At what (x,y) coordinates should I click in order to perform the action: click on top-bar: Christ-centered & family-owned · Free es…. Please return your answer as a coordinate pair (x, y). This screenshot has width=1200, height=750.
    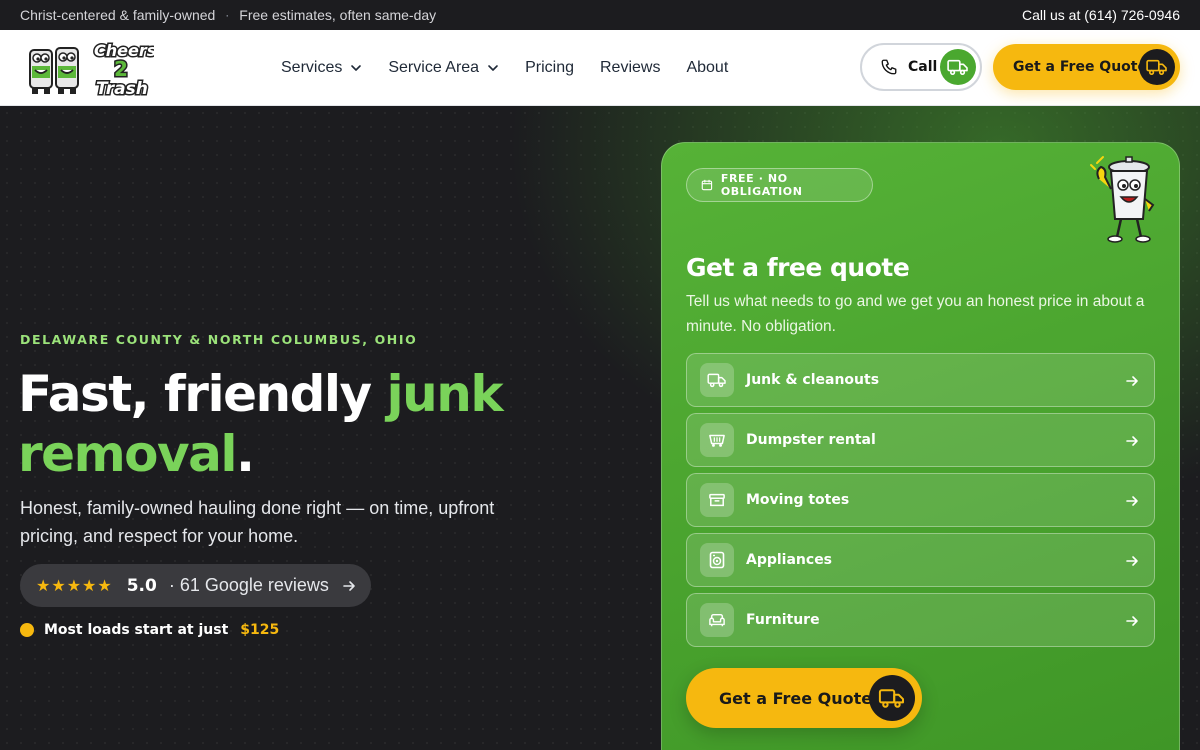
    Looking at the image, I should click on (600, 15).